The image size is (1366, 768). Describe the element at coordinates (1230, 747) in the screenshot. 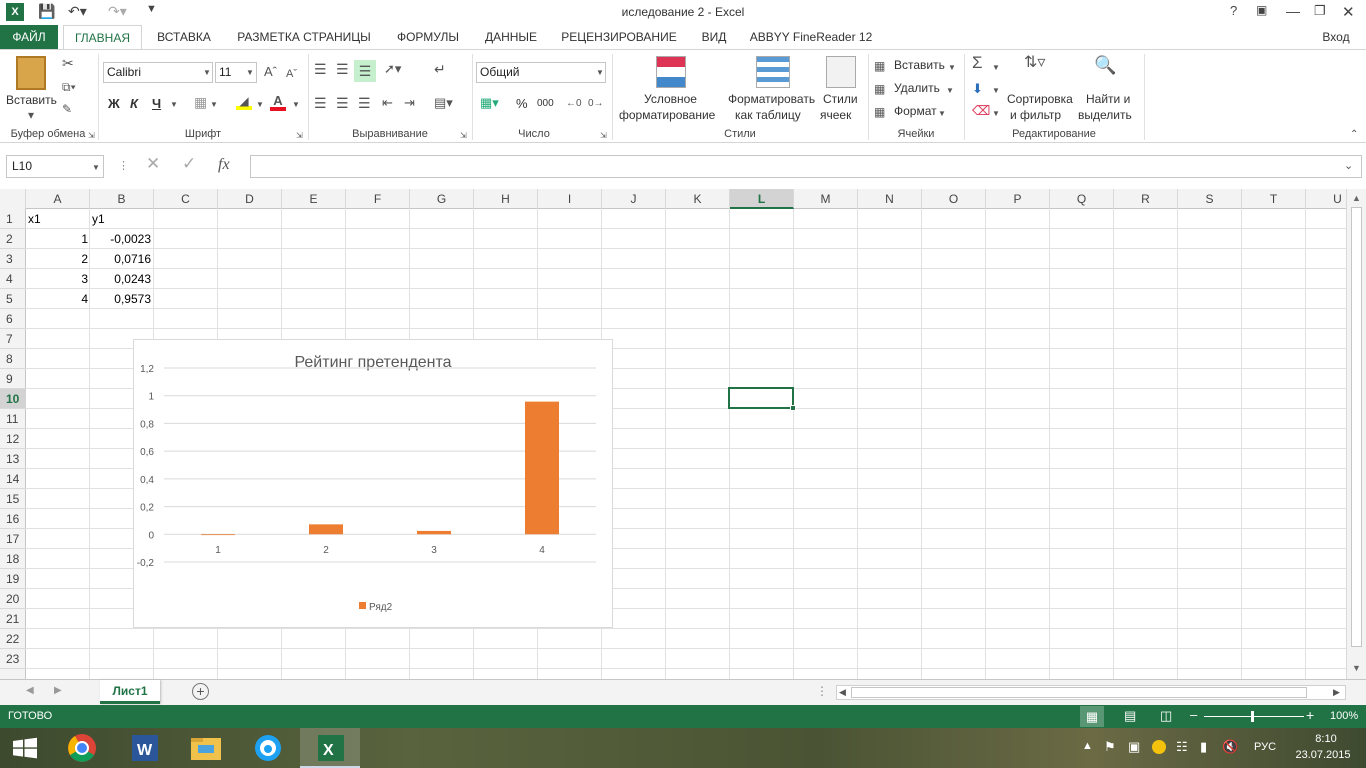

I see `volume-muted-icon: 🔇` at that location.